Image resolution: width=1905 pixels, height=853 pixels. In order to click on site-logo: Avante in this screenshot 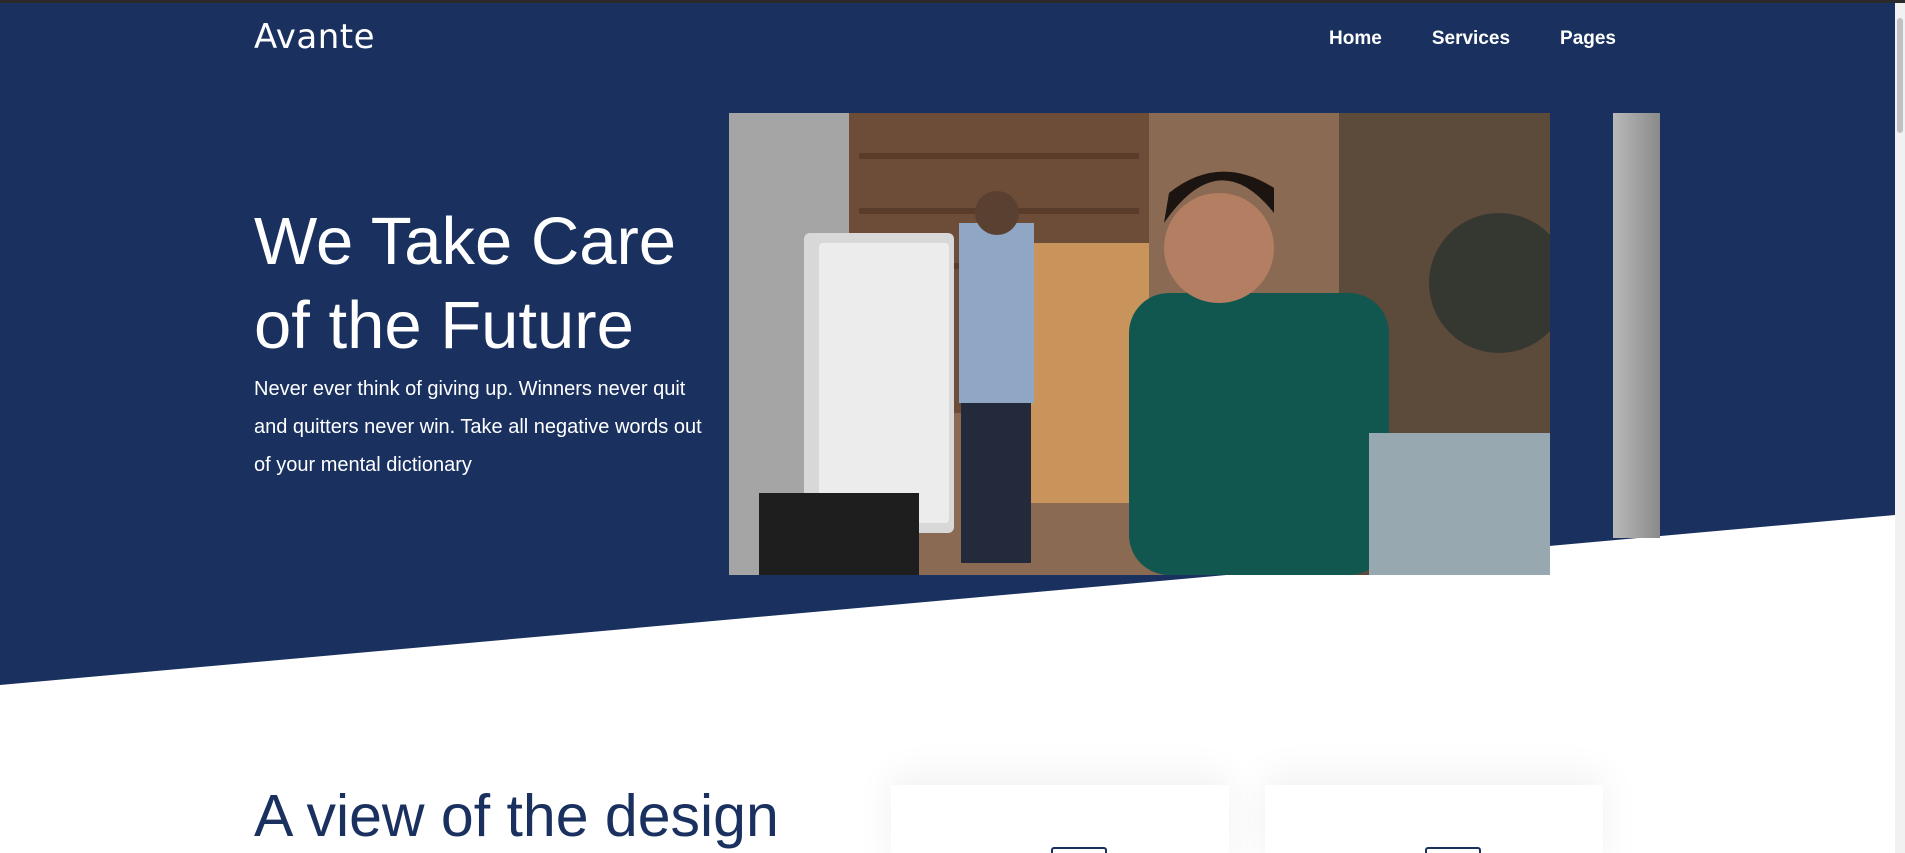, I will do `click(314, 37)`.